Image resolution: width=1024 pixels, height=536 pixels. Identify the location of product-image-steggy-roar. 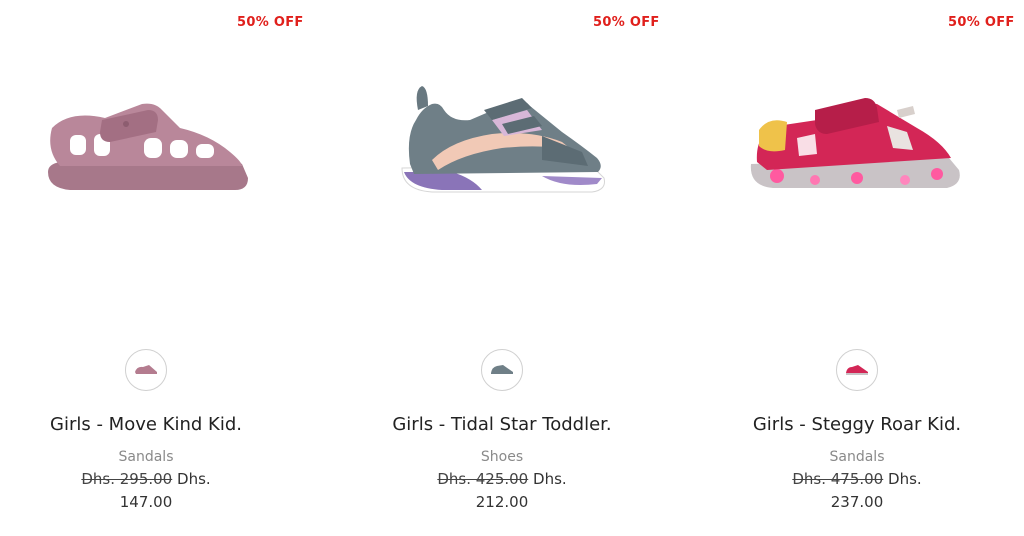
(857, 145).